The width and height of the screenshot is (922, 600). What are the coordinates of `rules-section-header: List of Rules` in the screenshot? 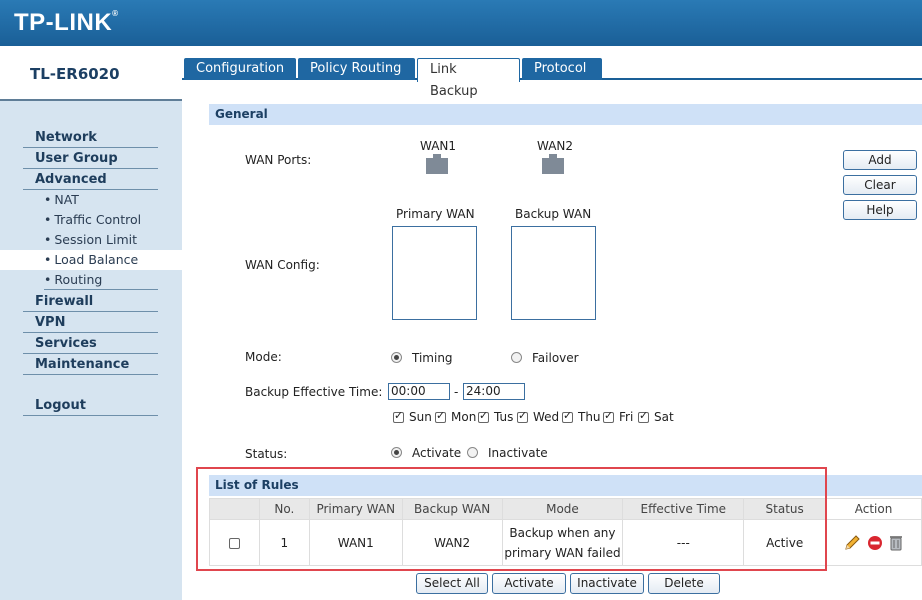 It's located at (565, 485).